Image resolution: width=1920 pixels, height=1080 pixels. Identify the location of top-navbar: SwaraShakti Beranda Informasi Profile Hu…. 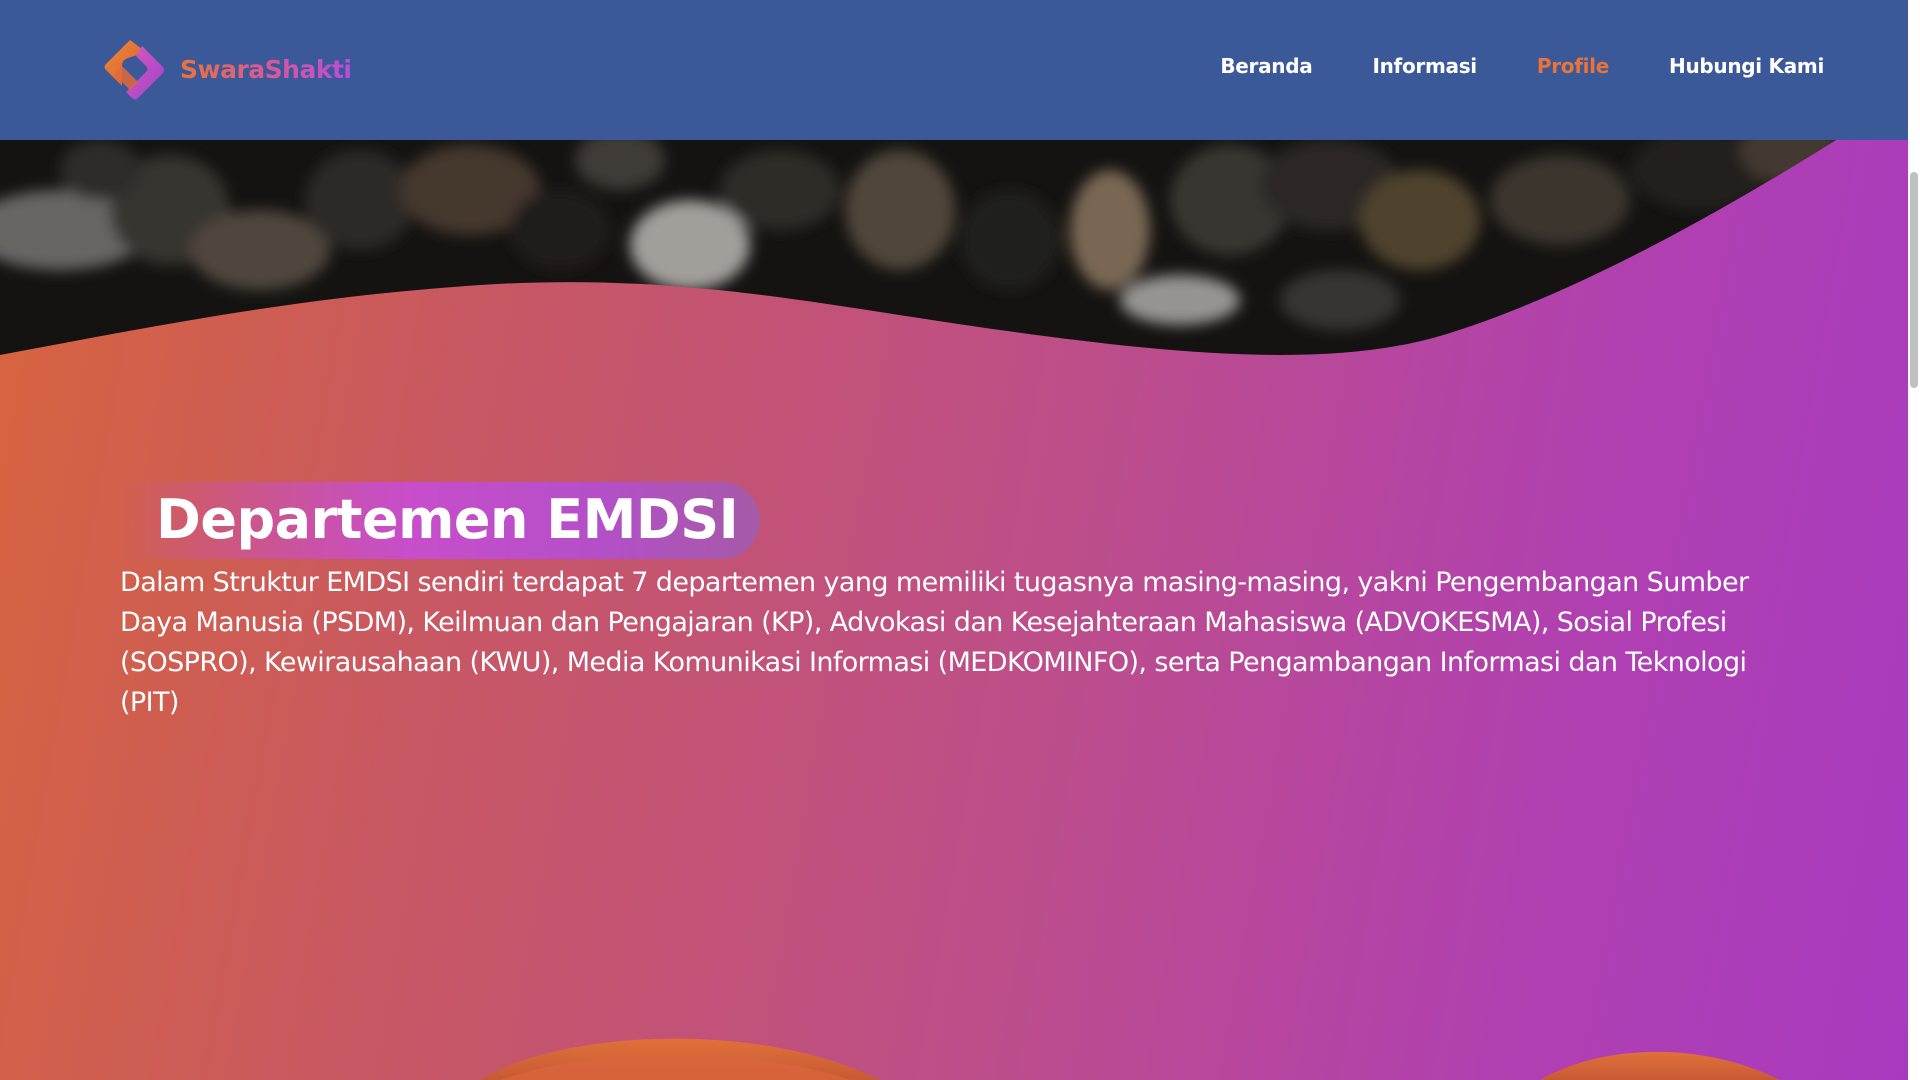
(954, 70).